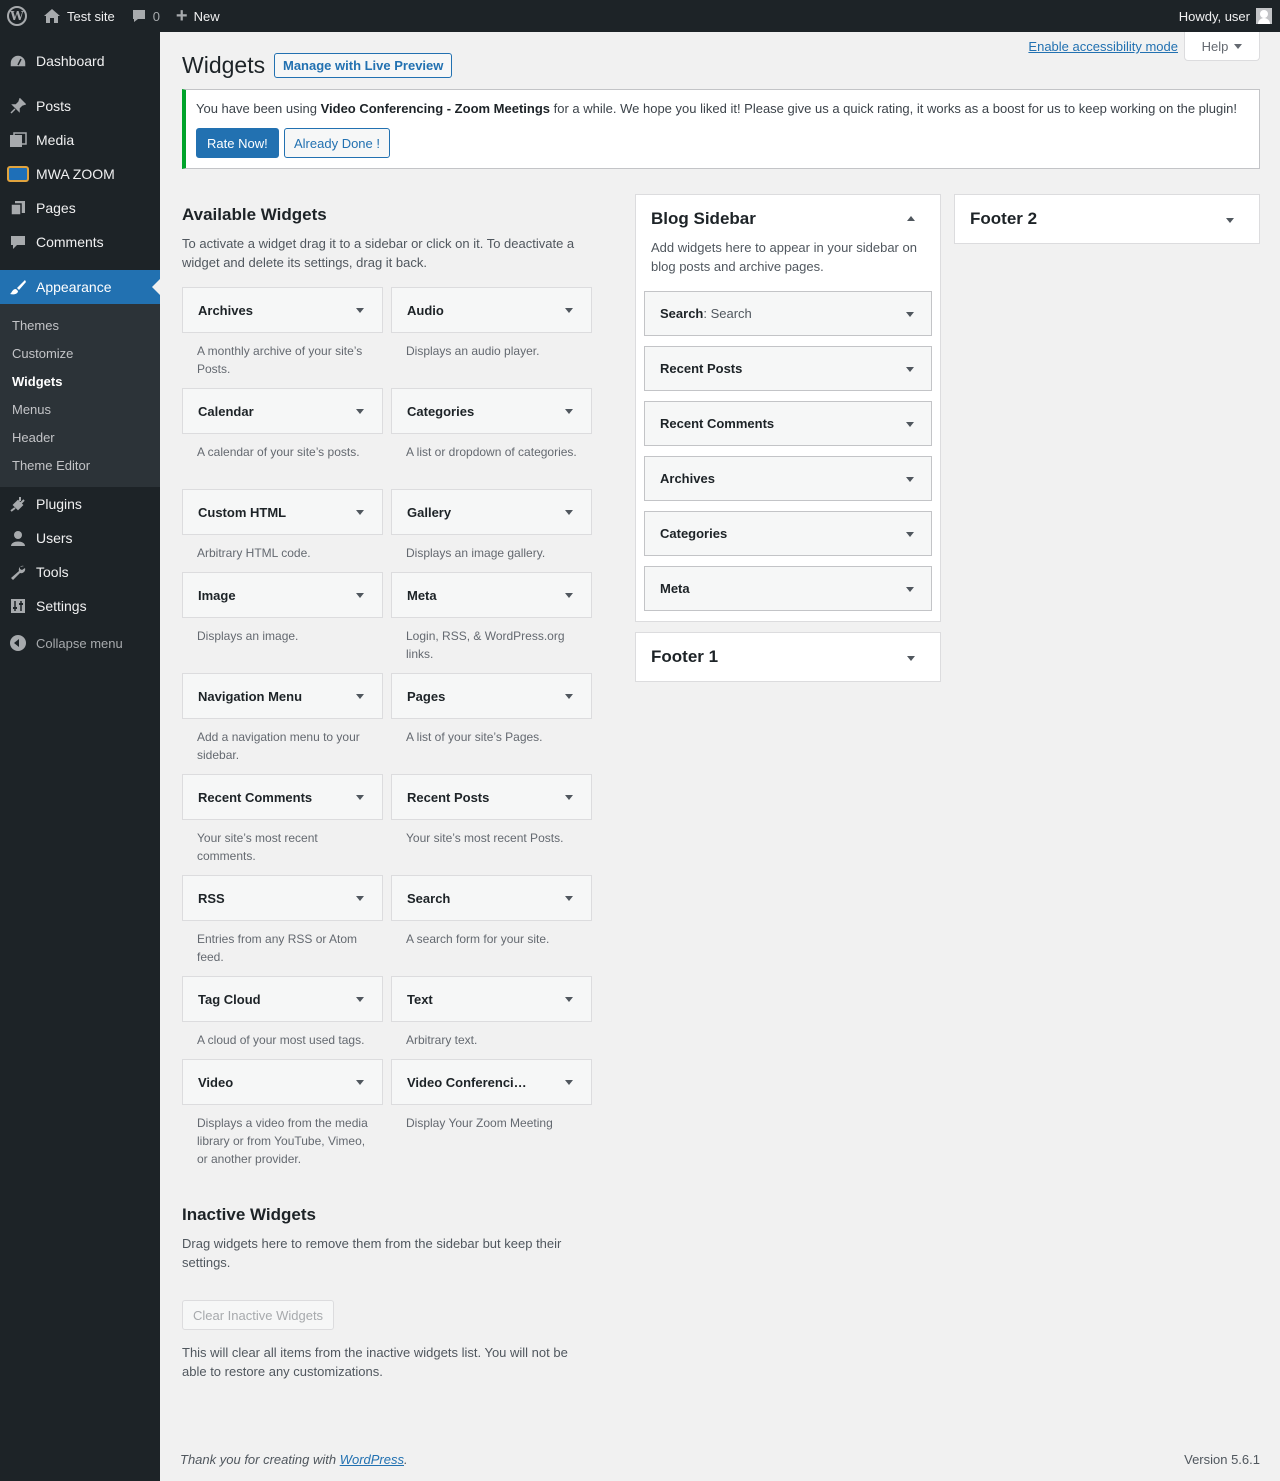 Image resolution: width=1280 pixels, height=1481 pixels. What do you see at coordinates (491, 696) in the screenshot?
I see `widget-pages: Pages` at bounding box center [491, 696].